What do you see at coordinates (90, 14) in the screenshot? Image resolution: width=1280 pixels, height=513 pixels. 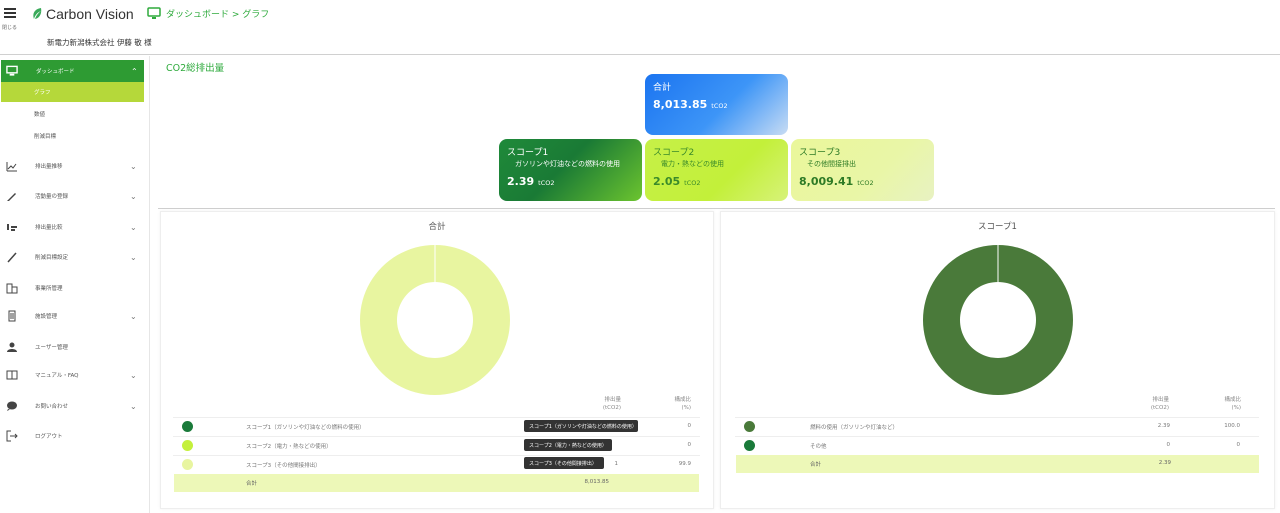 I see `app-name: Carbon Vision` at bounding box center [90, 14].